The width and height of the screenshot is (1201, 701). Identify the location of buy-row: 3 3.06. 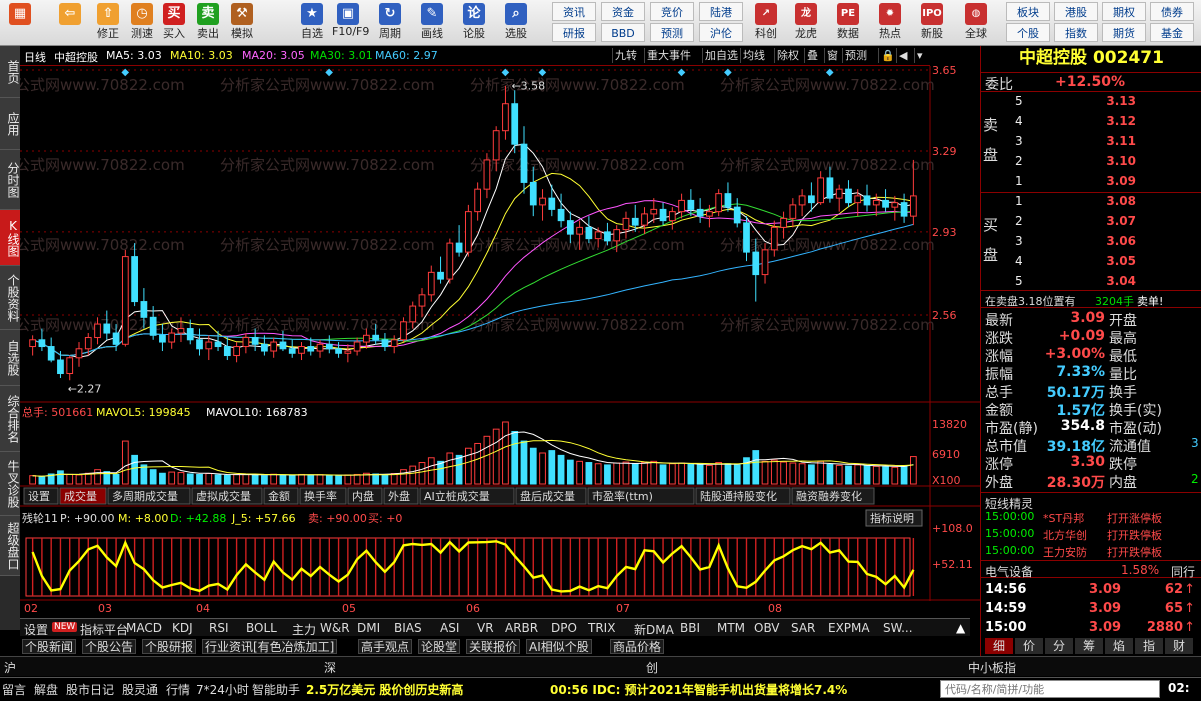
(1072, 244).